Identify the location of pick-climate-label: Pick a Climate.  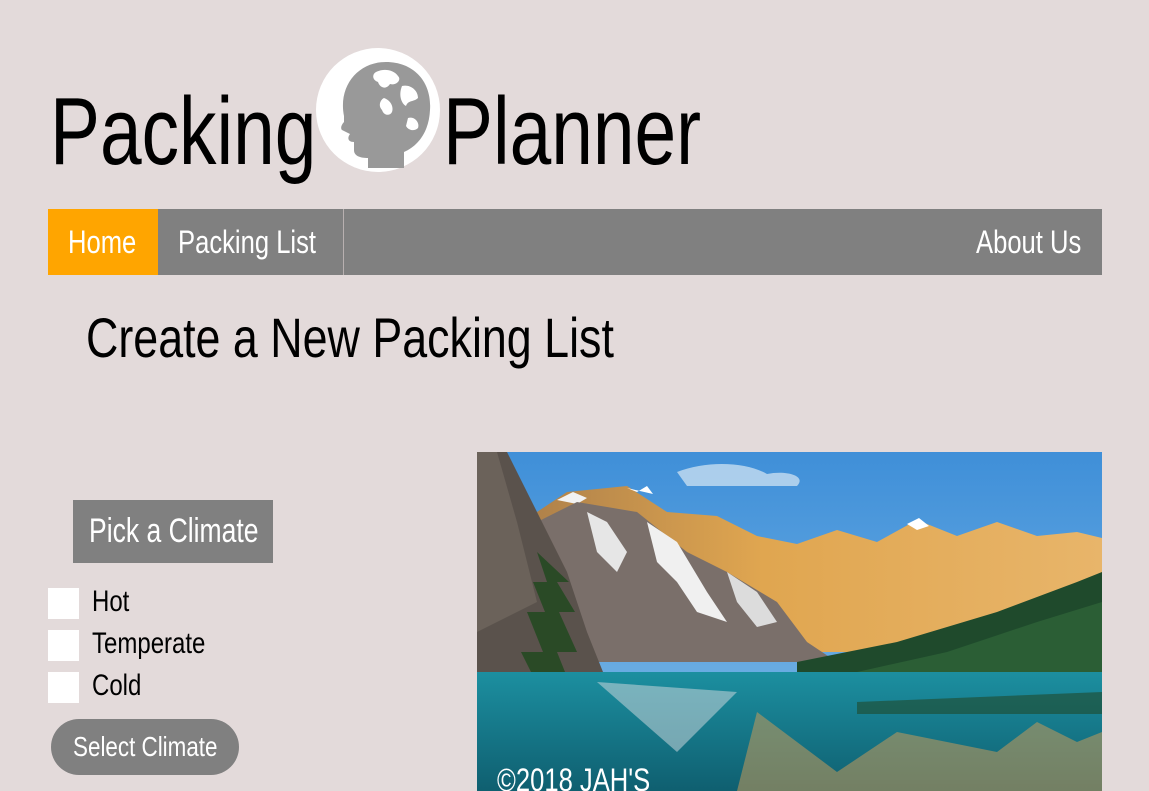
(174, 531).